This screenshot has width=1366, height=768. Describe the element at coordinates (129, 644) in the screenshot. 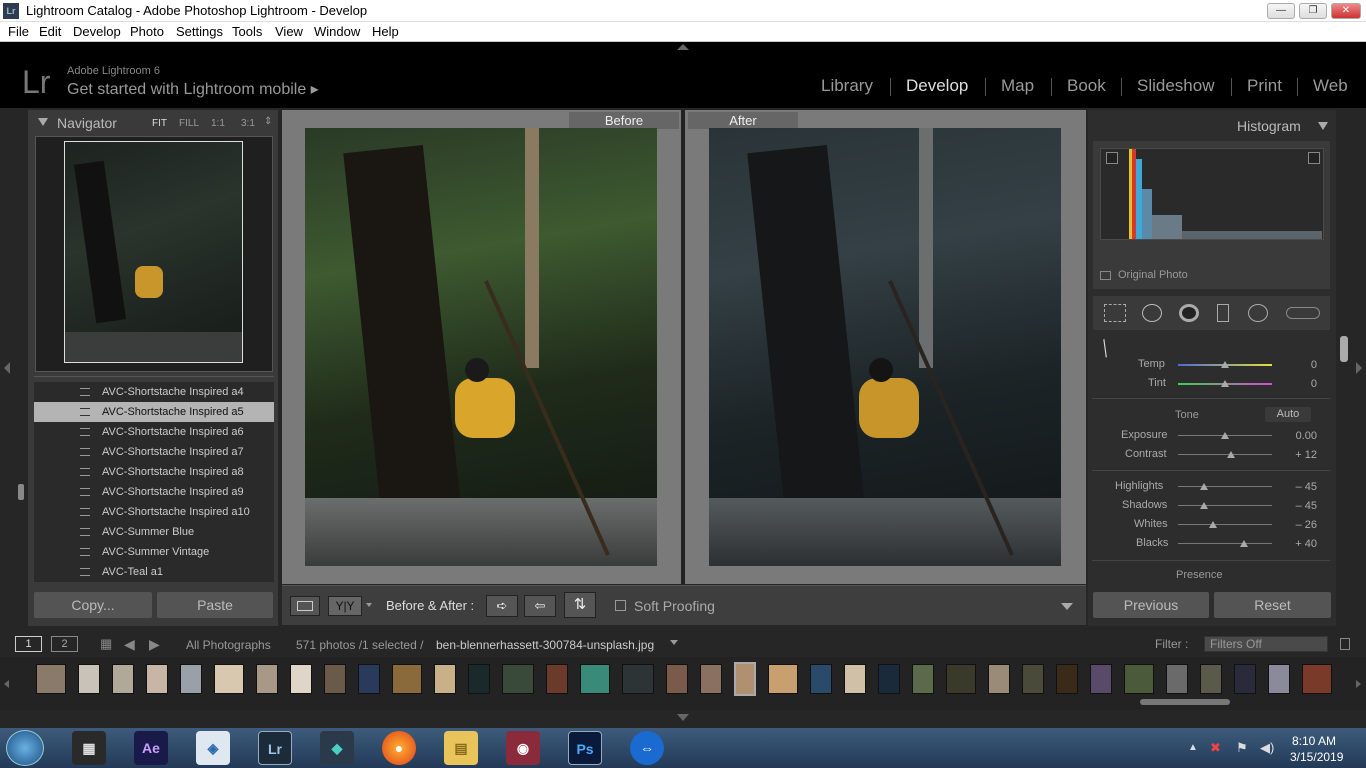

I see `back-arrow-icon: ◀` at that location.